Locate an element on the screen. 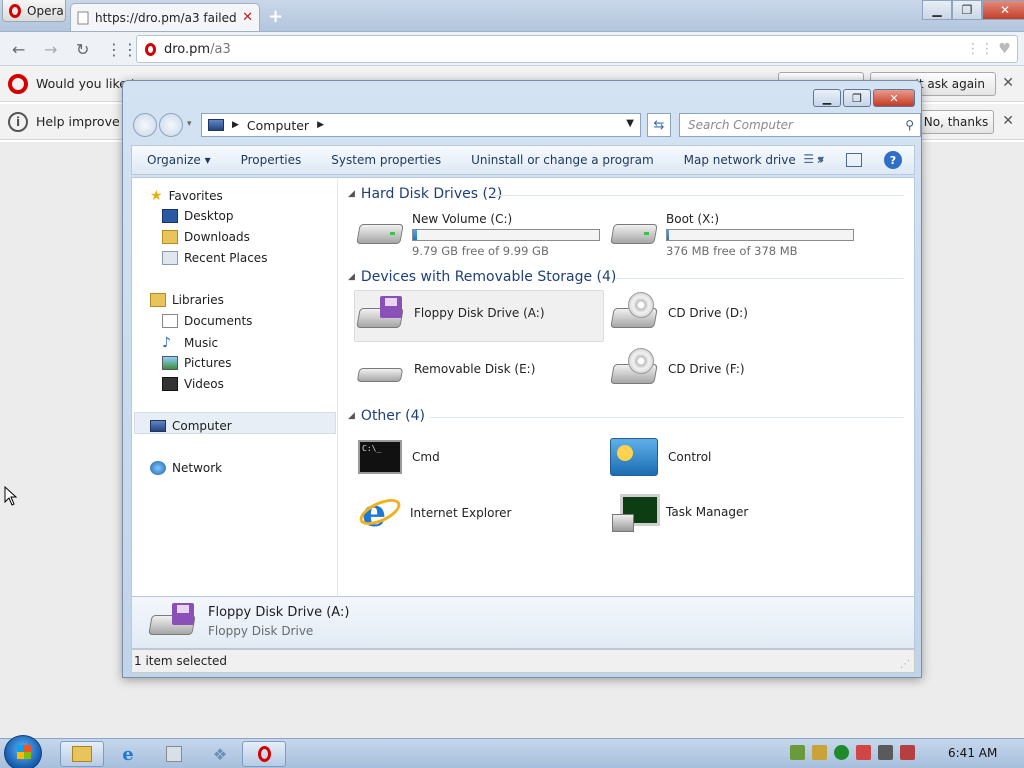 This screenshot has width=1024, height=768. group-header-hard-disks: ◢ Hard Disk Drives (2) is located at coordinates (425, 194).